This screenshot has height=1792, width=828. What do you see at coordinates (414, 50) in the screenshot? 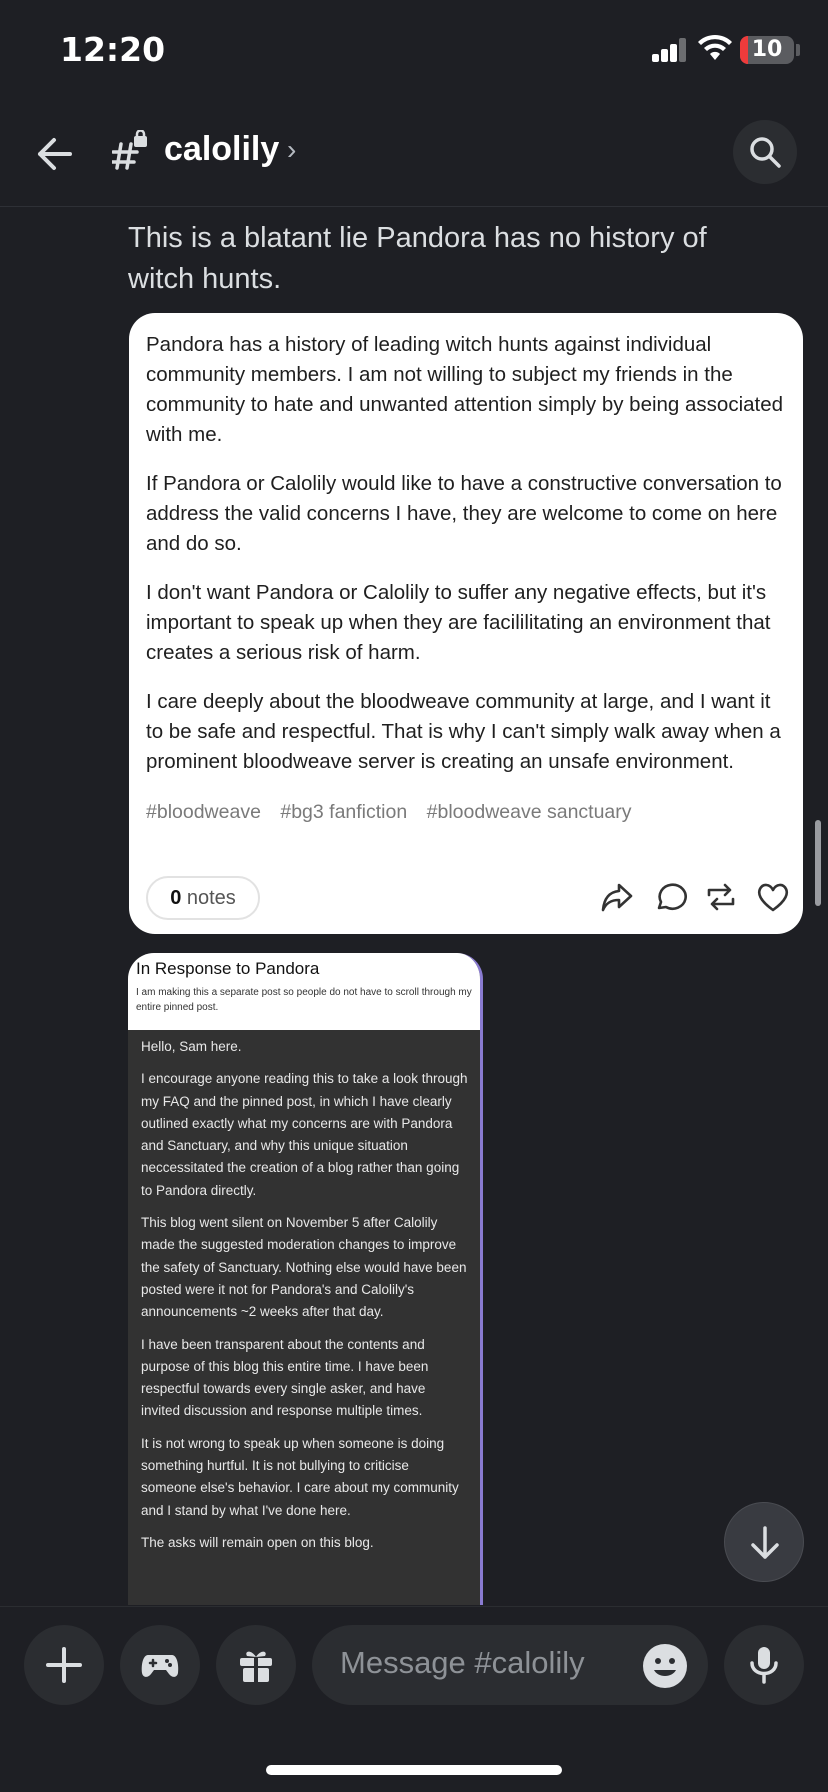
I see `status-bar: 12:20 10` at bounding box center [414, 50].